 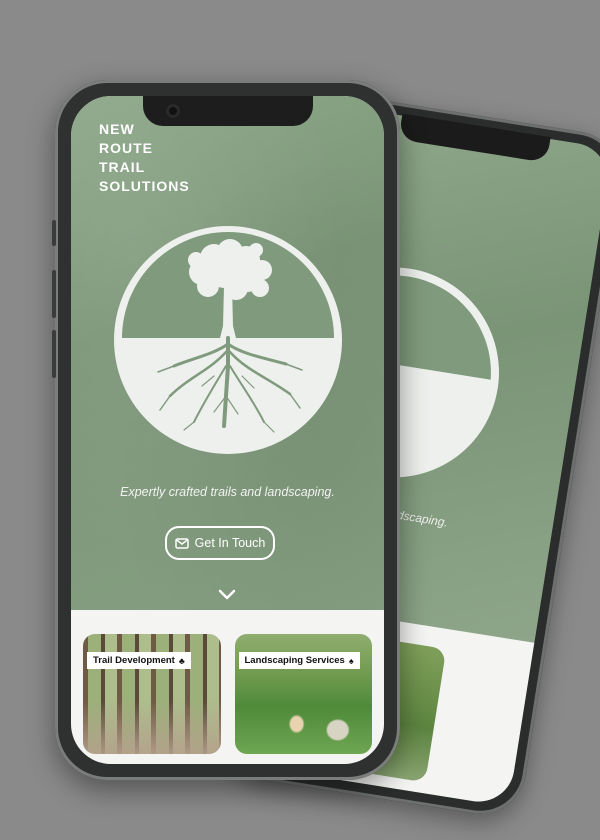 I want to click on chevron-down-icon, so click(x=227, y=595).